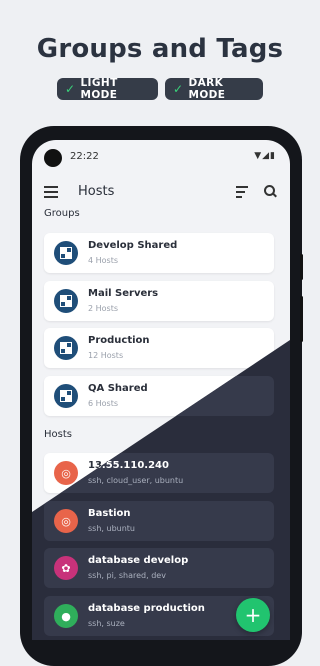  Describe the element at coordinates (62, 213) in the screenshot. I see `groups-heading: Groups` at that location.